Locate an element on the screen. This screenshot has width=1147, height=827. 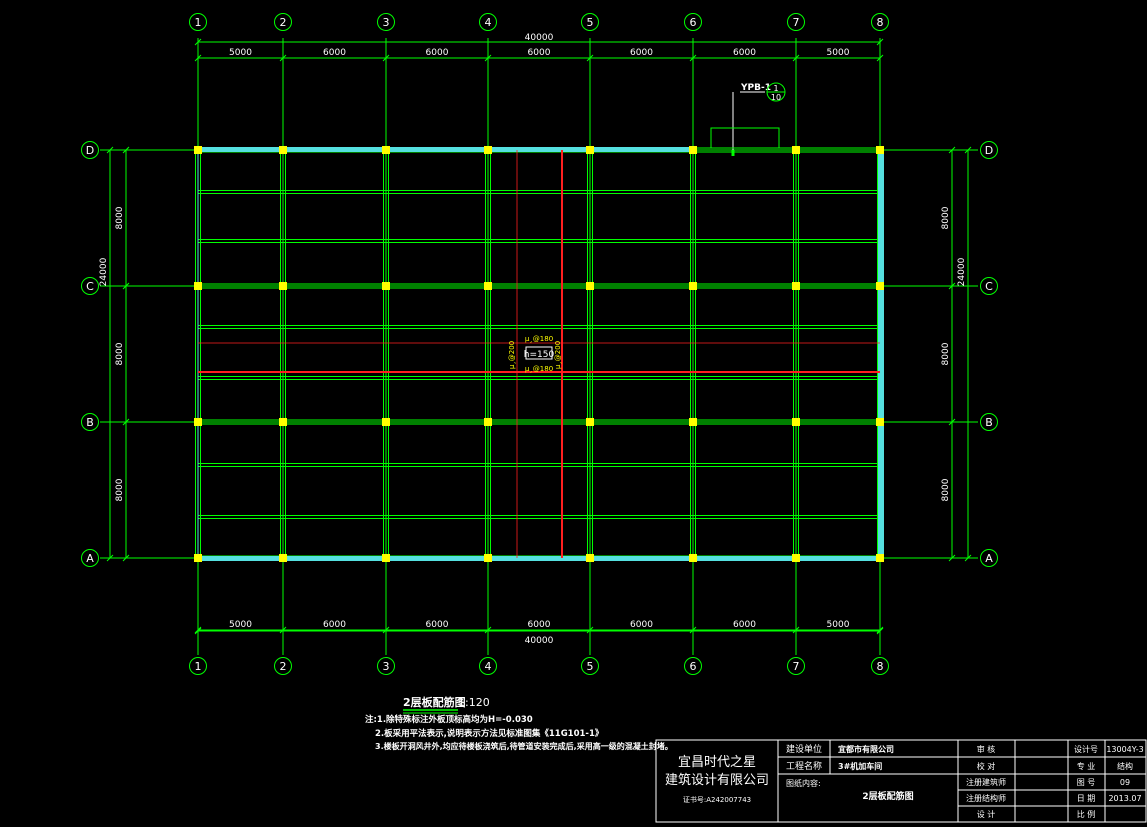
detail-tag: YPB-1 is located at coordinates (755, 88).